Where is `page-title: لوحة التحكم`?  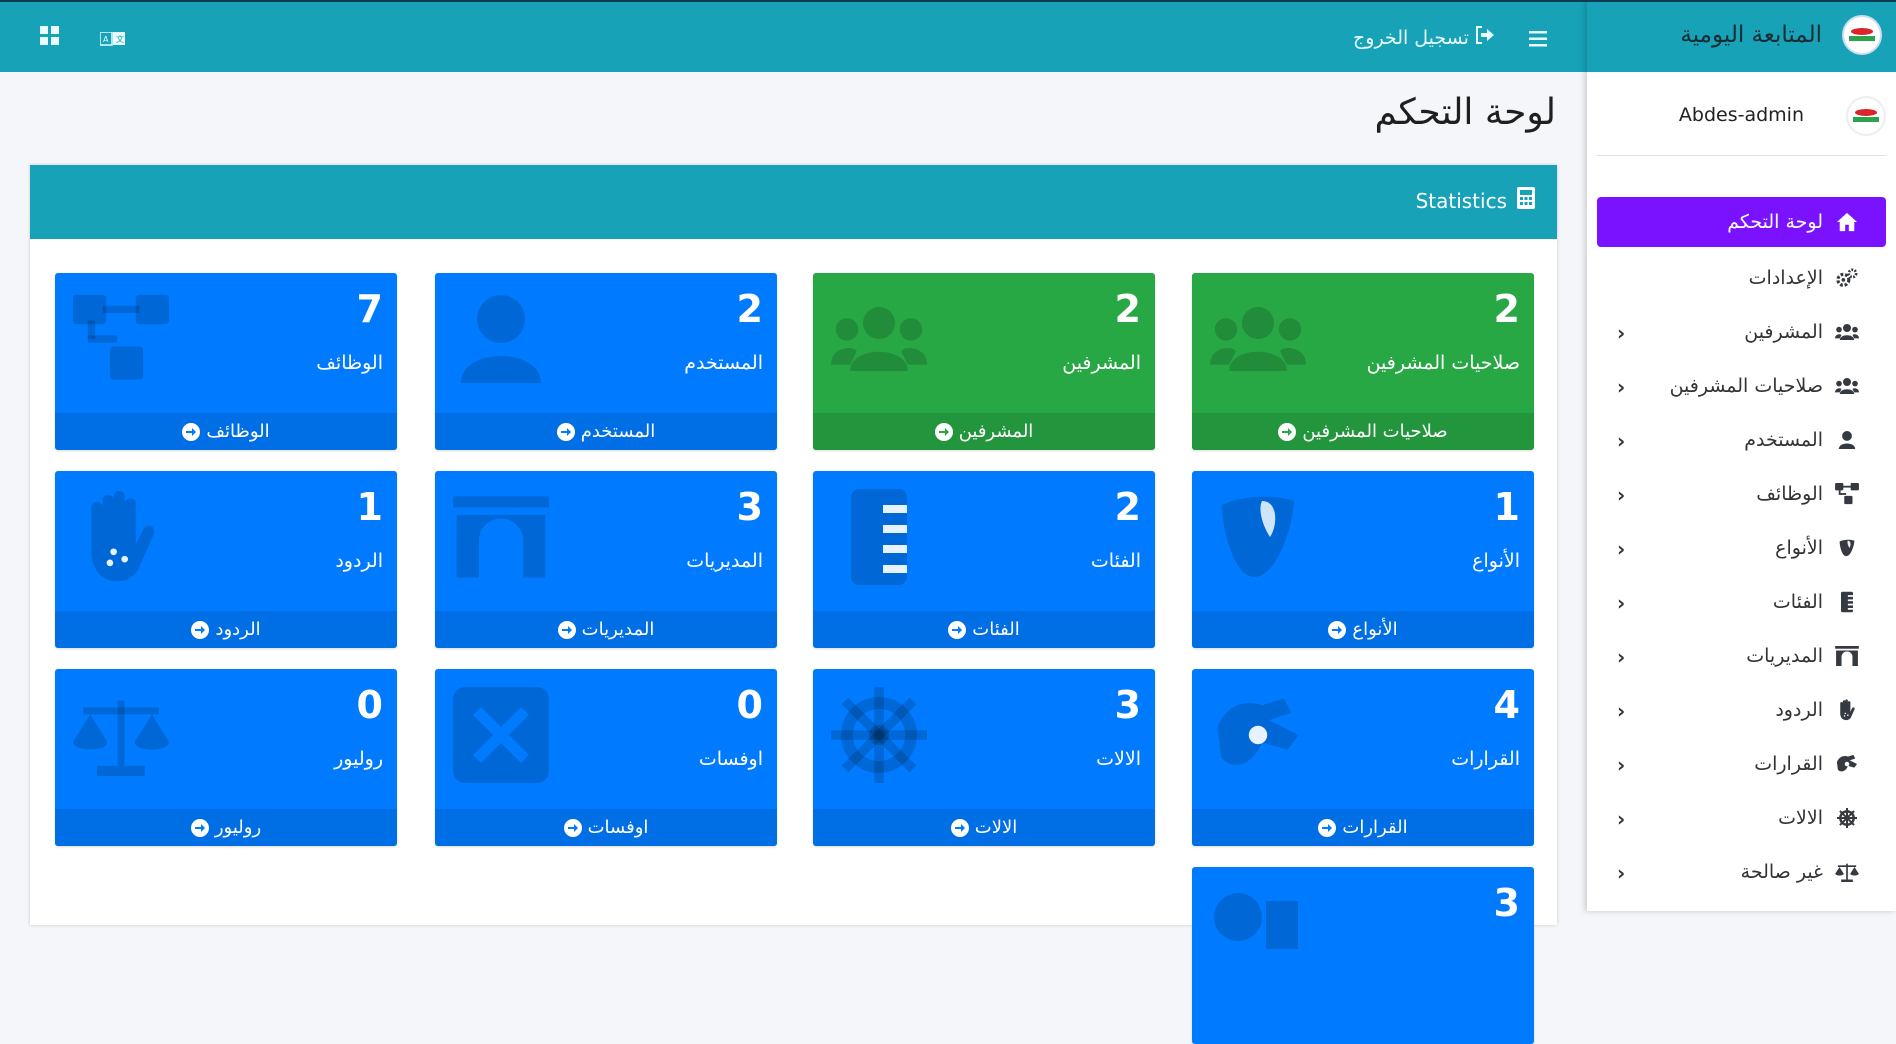 page-title: لوحة التحكم is located at coordinates (1465, 112).